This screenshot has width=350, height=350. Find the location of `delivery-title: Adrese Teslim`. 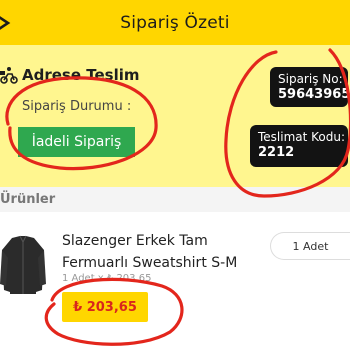

delivery-title: Adrese Teslim is located at coordinates (81, 75).